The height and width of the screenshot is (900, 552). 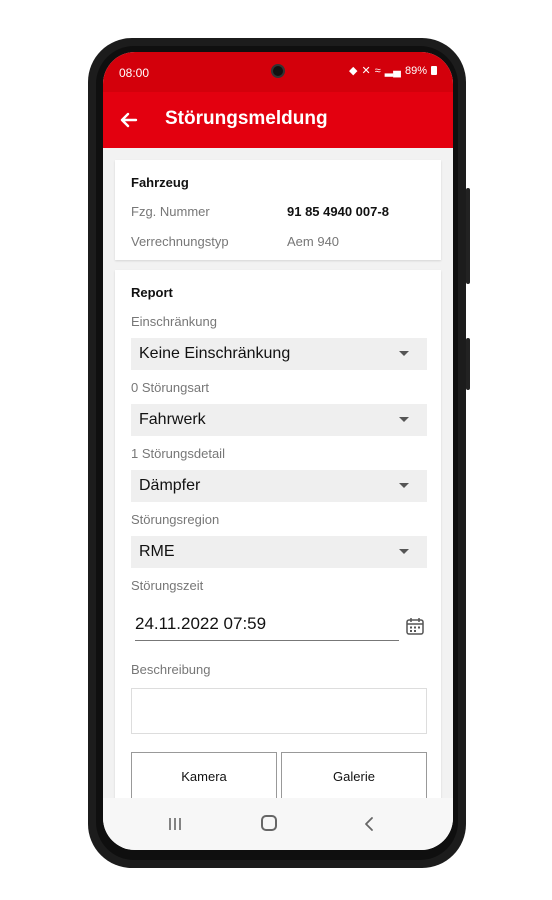 What do you see at coordinates (174, 321) in the screenshot?
I see `restriction-label: Einschränkung` at bounding box center [174, 321].